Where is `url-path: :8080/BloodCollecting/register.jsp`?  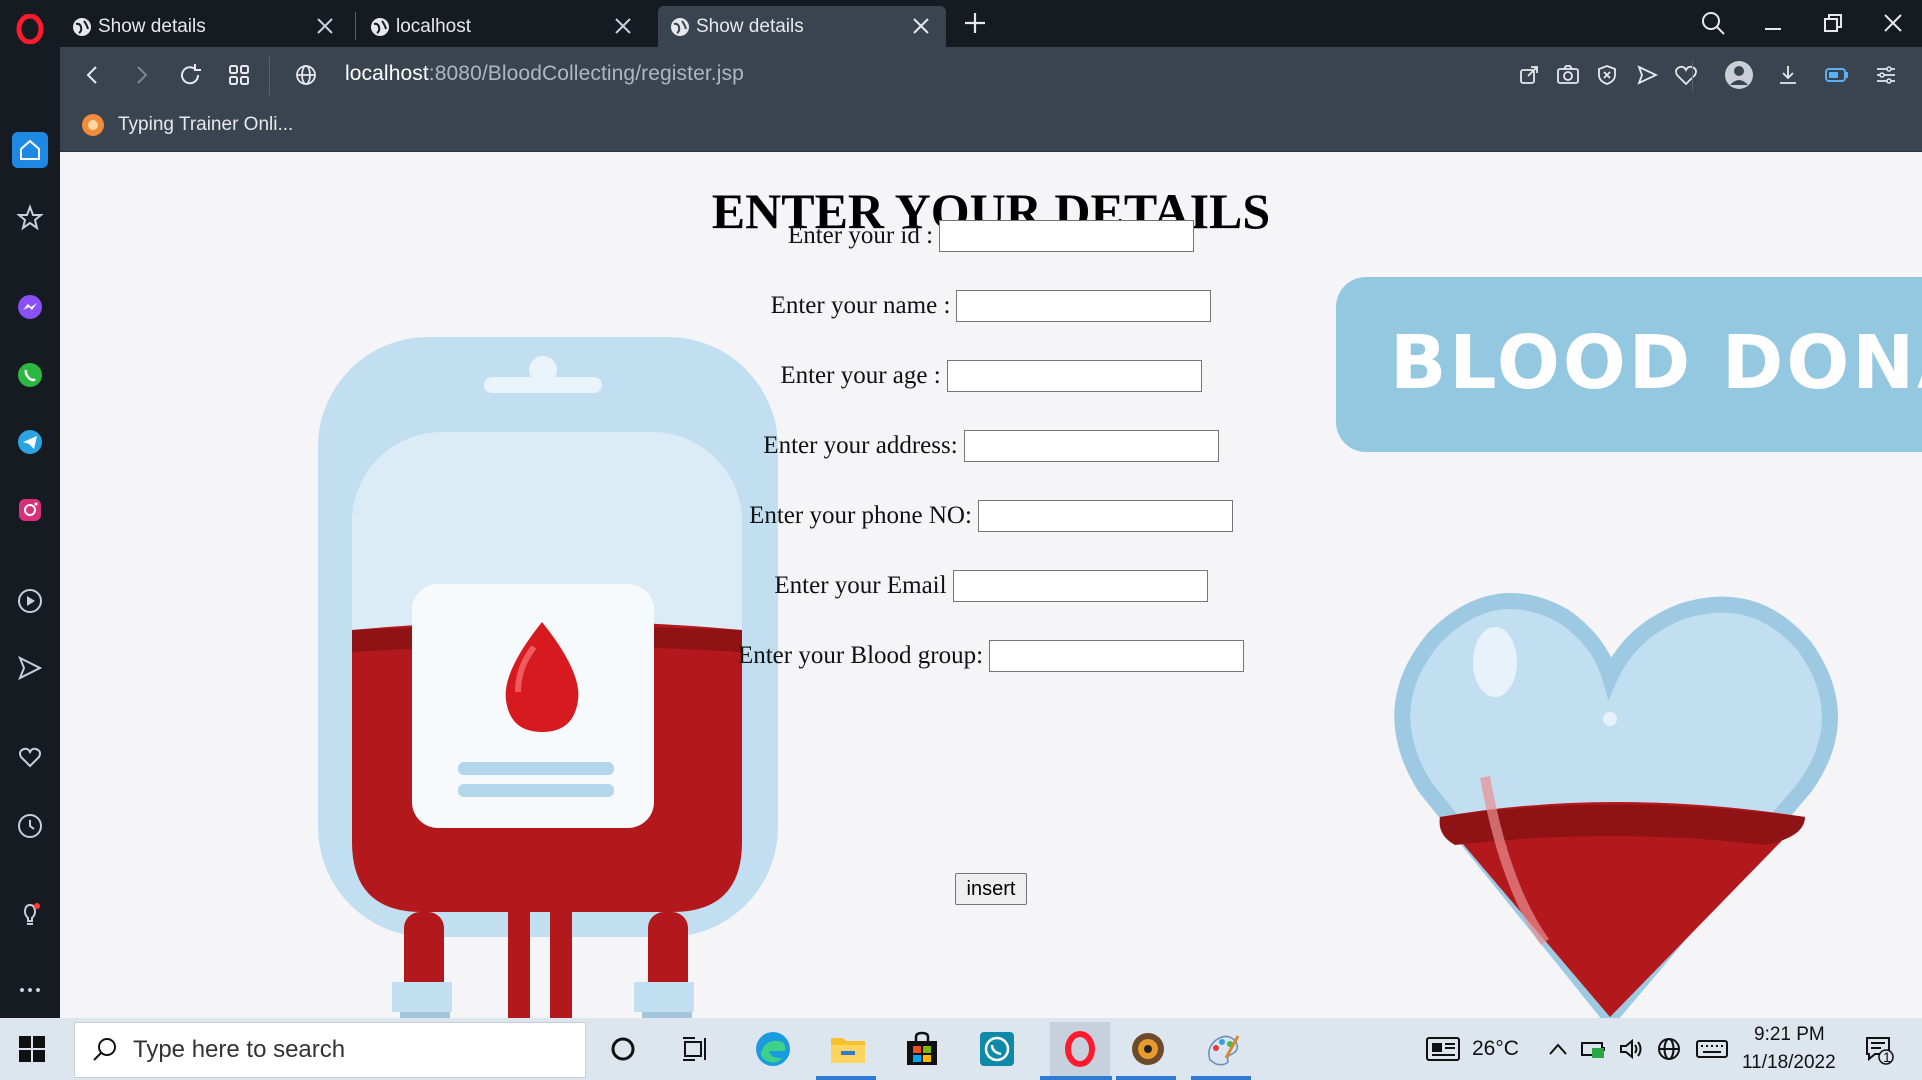
url-path: :8080/BloodCollecting/register.jsp is located at coordinates (586, 73).